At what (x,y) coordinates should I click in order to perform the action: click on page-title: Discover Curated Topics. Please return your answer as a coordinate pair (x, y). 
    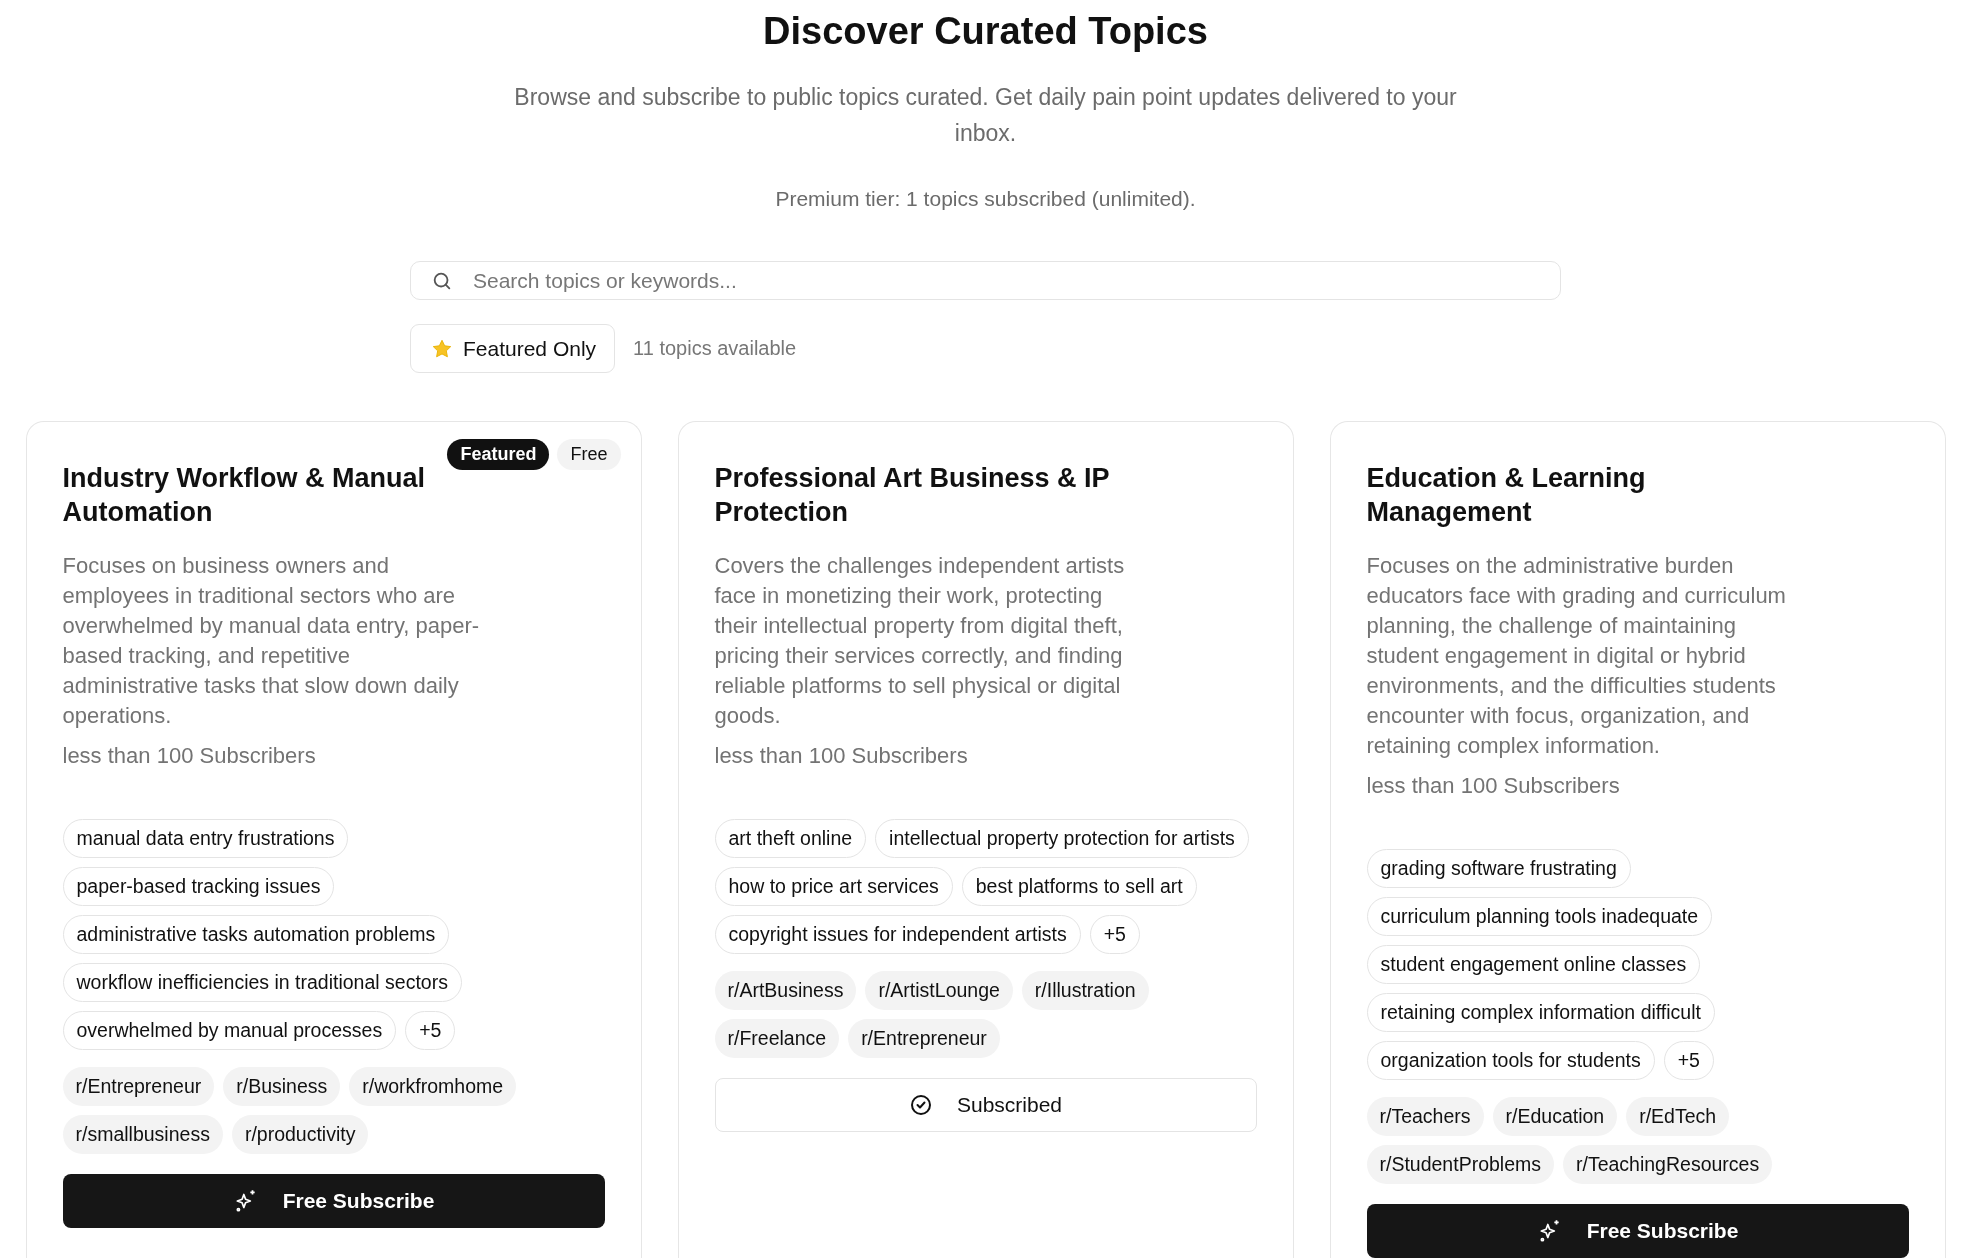
    Looking at the image, I should click on (985, 31).